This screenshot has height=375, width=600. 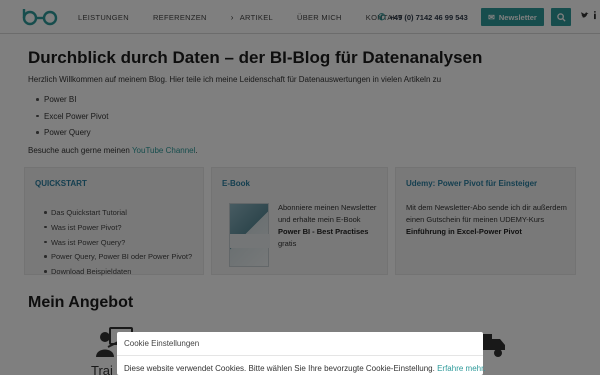 What do you see at coordinates (461, 368) in the screenshot?
I see `learn-more-link: Erfahre mehr.` at bounding box center [461, 368].